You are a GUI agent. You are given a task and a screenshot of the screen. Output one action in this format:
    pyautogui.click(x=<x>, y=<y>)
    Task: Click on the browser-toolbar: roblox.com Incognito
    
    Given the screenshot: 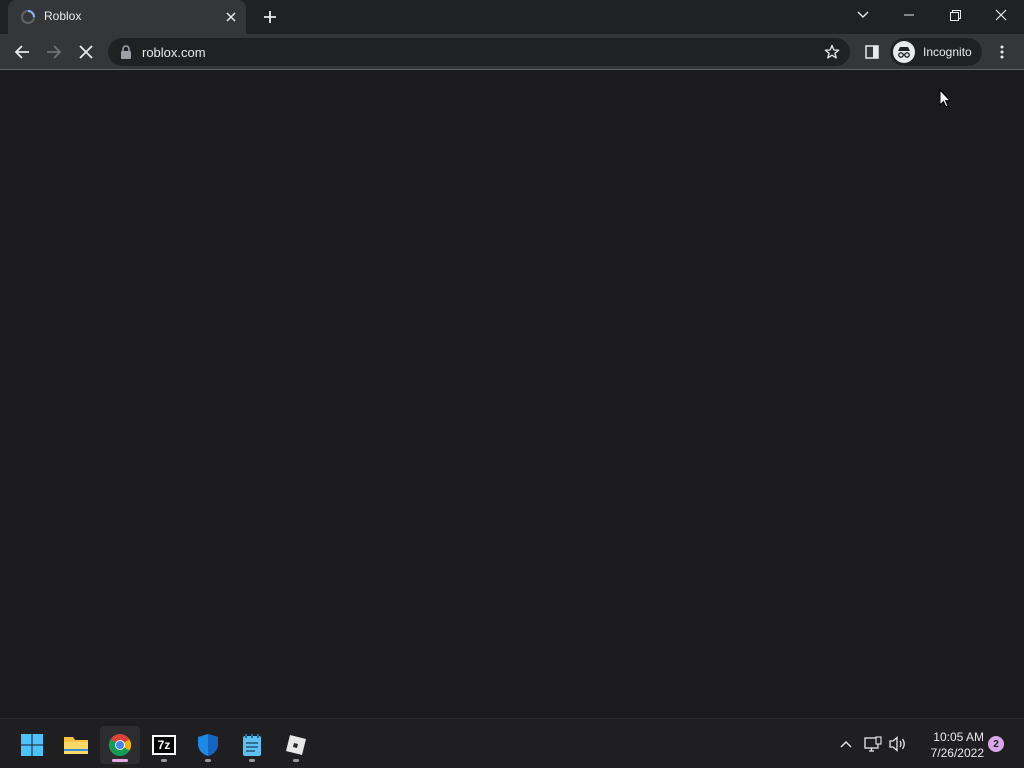 What is the action you would take?
    pyautogui.click(x=512, y=52)
    